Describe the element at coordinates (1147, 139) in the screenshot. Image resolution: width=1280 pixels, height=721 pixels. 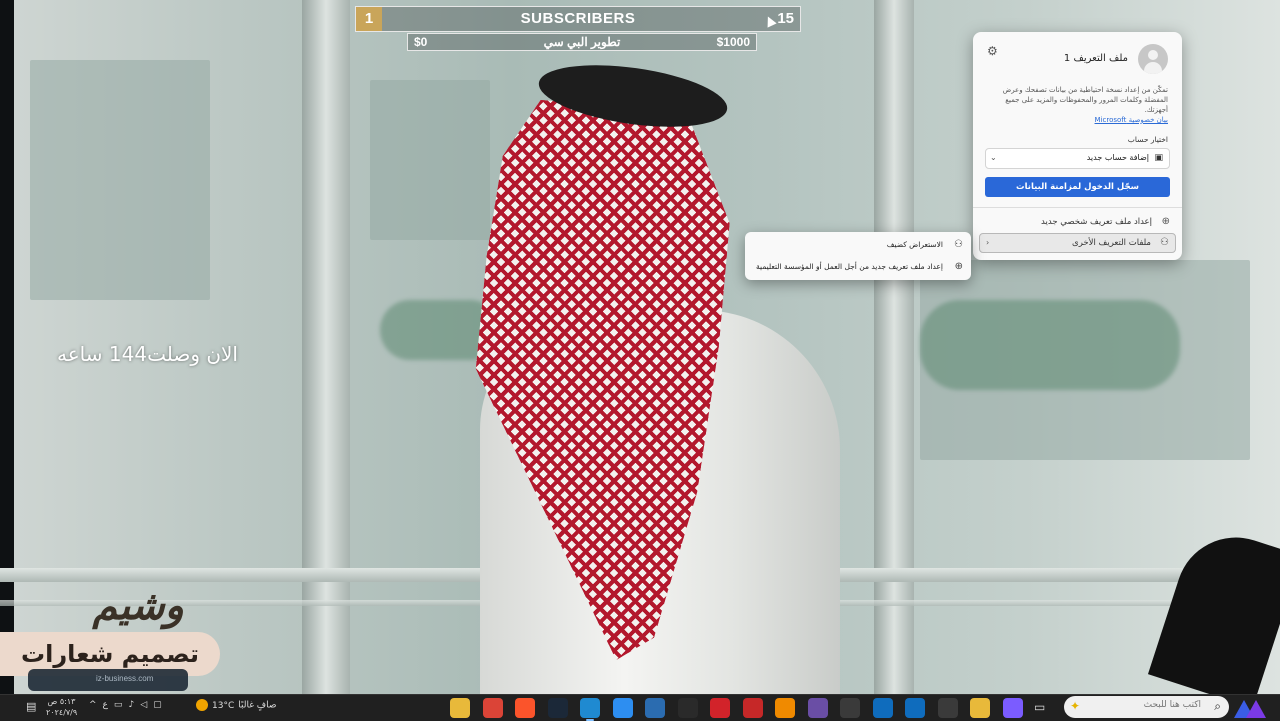
I see `choose-account-label: اختيار حساب` at that location.